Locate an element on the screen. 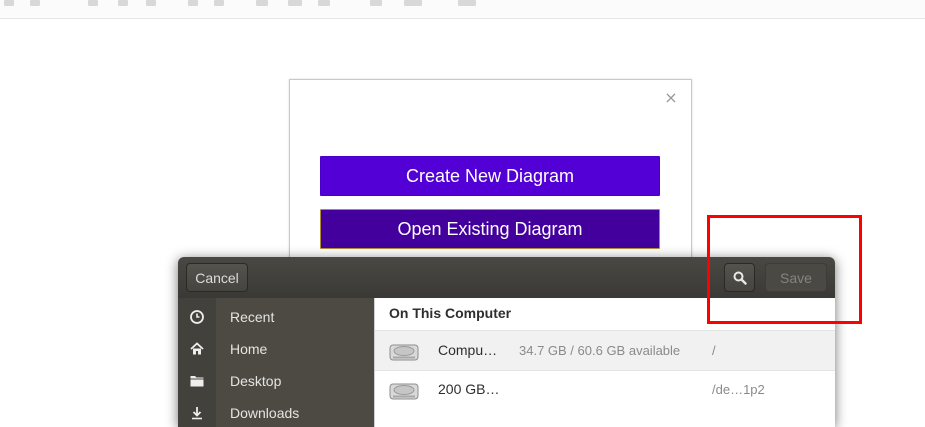  list-item: 200 GB… /de…1p2 is located at coordinates (605, 389).